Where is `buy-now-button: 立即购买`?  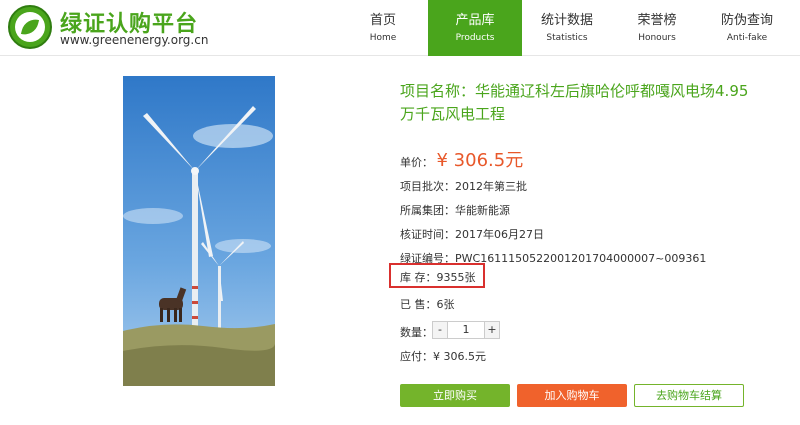 buy-now-button: 立即购买 is located at coordinates (455, 395).